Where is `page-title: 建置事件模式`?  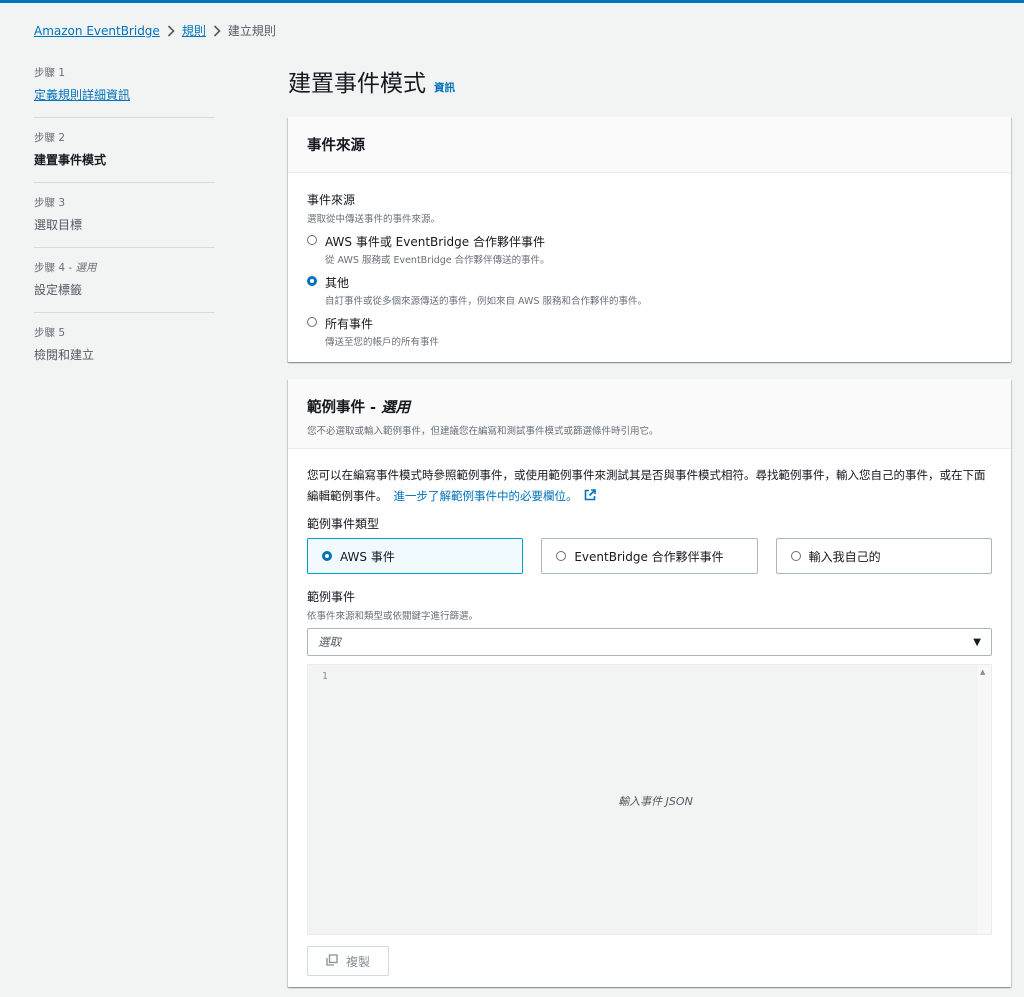 page-title: 建置事件模式 is located at coordinates (357, 84).